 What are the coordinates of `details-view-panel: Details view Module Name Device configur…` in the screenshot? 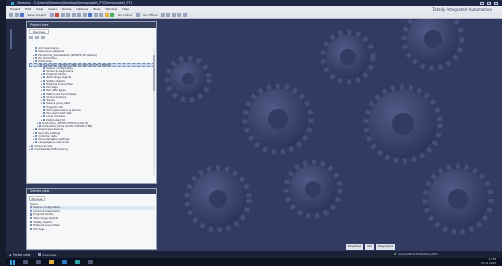 It's located at (91, 219).